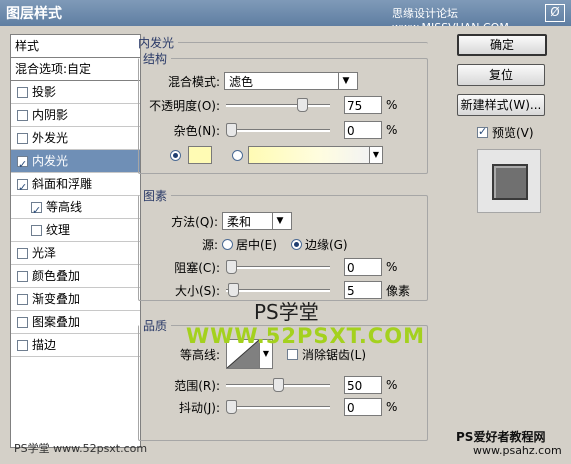  I want to click on reset-button: 复位, so click(501, 75).